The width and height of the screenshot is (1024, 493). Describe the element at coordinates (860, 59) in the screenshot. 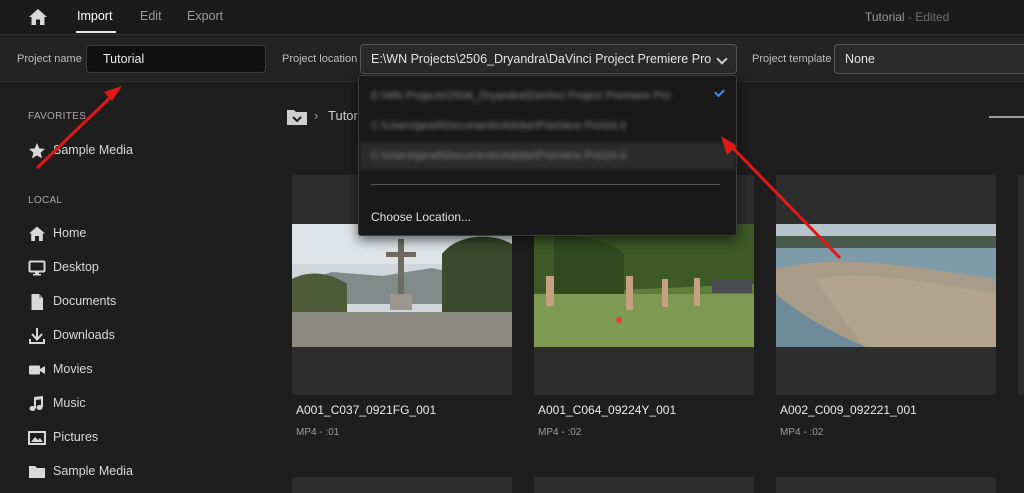

I see `project-template-value: None` at that location.